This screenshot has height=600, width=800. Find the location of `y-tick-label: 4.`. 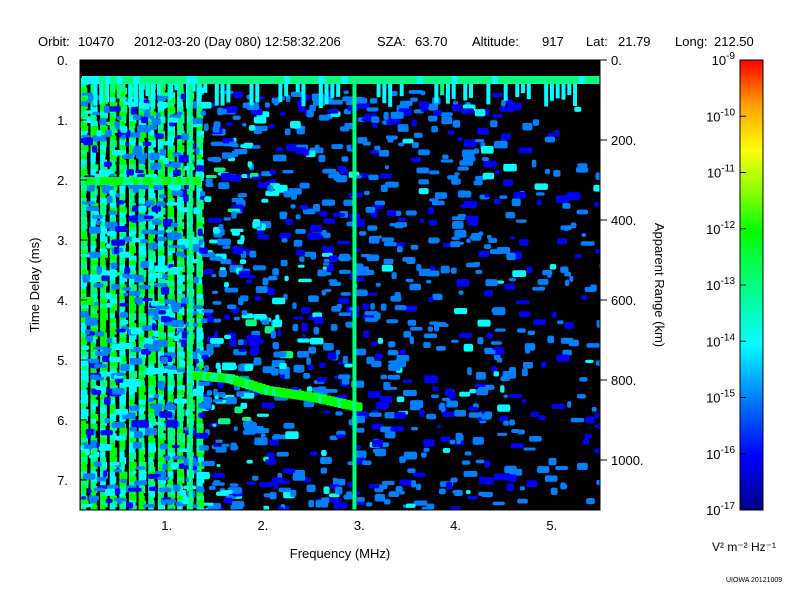

y-tick-label: 4. is located at coordinates (62, 300).